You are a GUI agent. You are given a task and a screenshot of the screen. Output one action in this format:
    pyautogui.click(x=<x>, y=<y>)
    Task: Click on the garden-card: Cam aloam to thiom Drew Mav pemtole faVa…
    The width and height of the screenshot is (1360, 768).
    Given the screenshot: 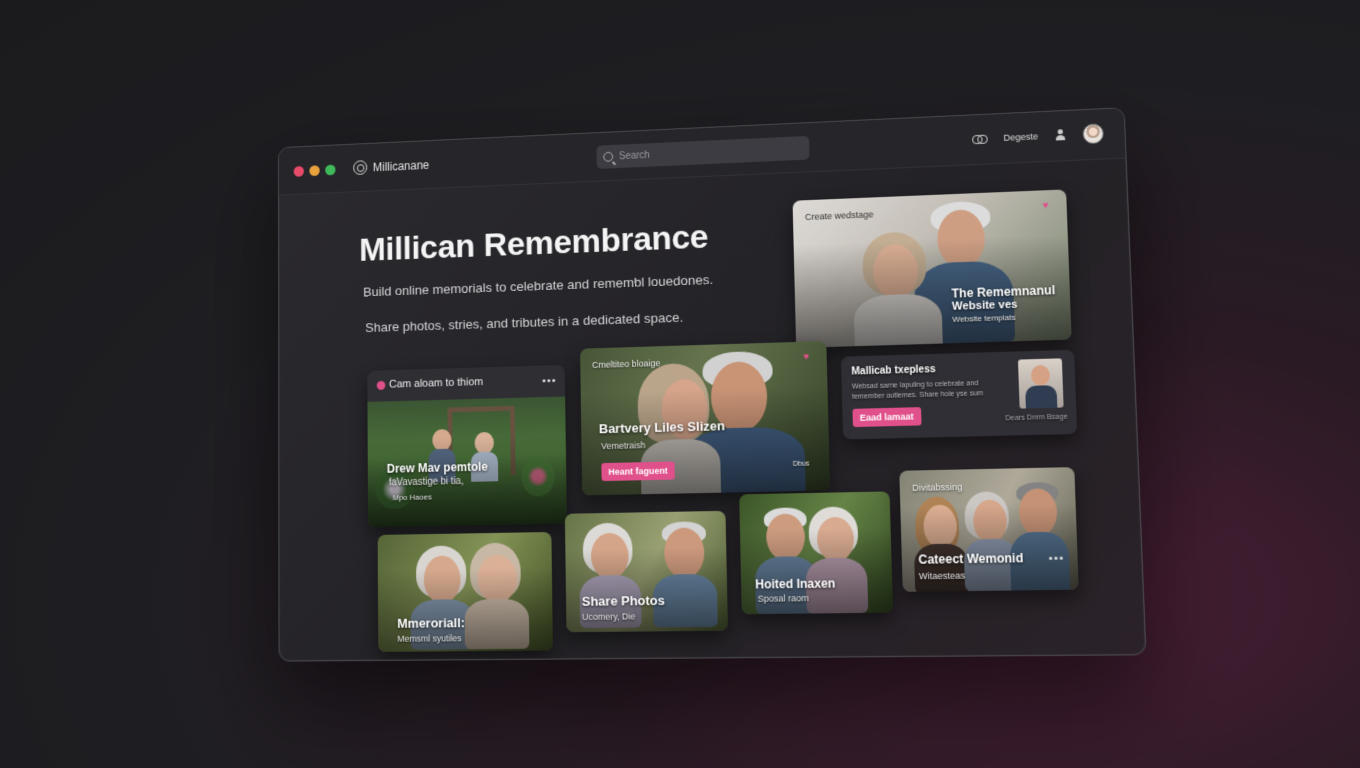 What is the action you would take?
    pyautogui.click(x=467, y=446)
    